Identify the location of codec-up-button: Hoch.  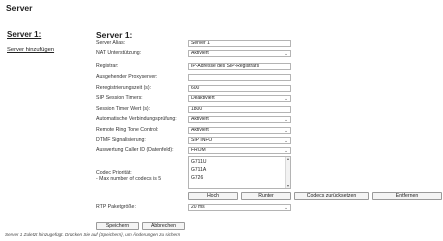
(213, 196).